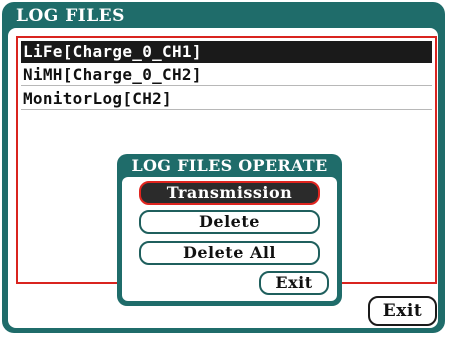 The width and height of the screenshot is (449, 337). Describe the element at coordinates (229, 253) in the screenshot. I see `delete-all-button: Delete All` at that location.